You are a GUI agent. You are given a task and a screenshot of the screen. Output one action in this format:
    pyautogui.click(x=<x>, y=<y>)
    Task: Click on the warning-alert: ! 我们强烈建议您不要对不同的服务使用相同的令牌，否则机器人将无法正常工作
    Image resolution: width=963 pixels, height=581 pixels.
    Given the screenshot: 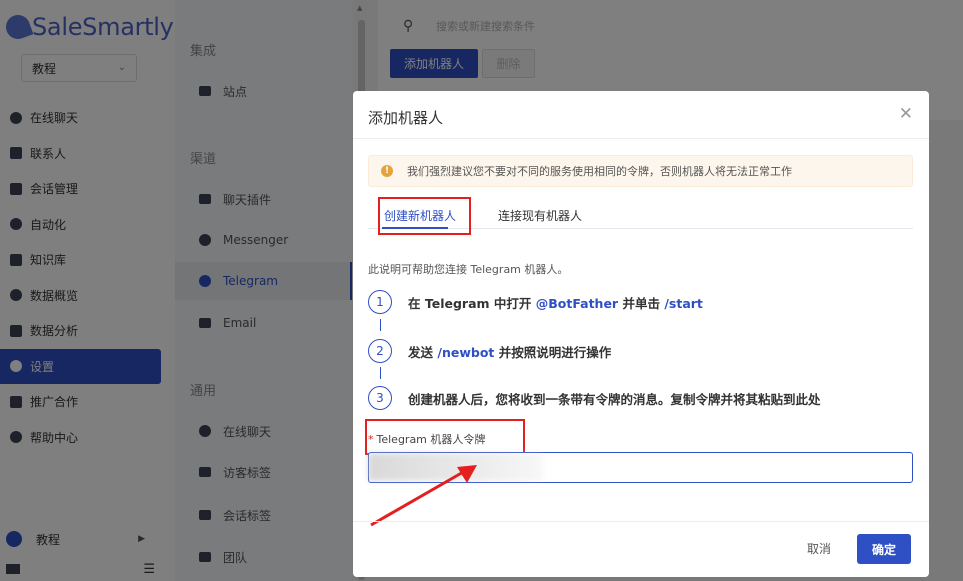 What is the action you would take?
    pyautogui.click(x=640, y=171)
    